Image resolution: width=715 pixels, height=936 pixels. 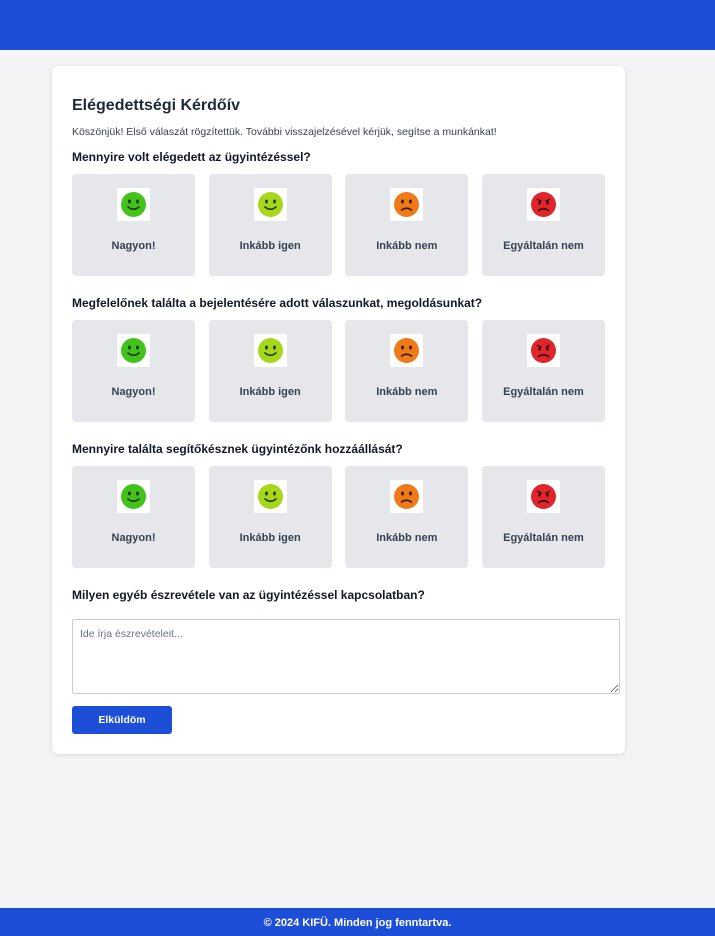 I want to click on q3-option-very-satisfied: Nagyon!, so click(x=133, y=517).